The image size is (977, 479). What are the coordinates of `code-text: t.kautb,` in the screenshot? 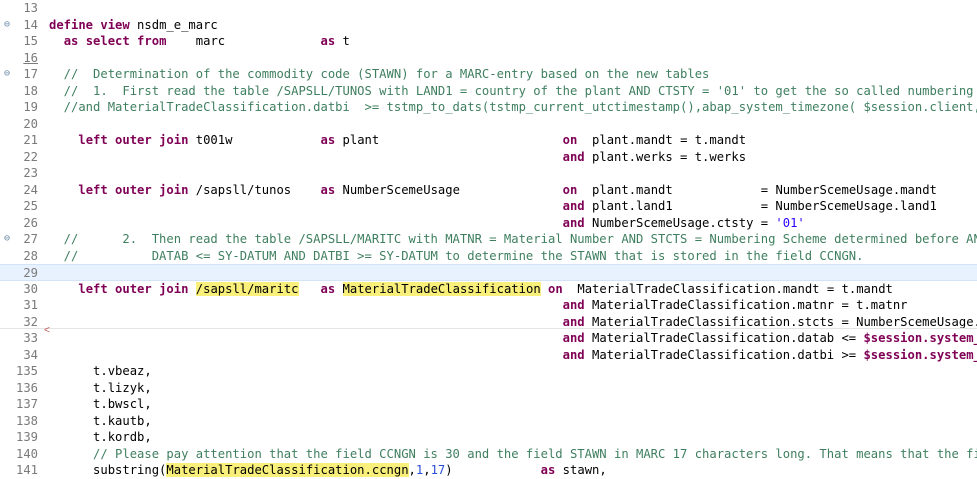 It's located at (100, 421).